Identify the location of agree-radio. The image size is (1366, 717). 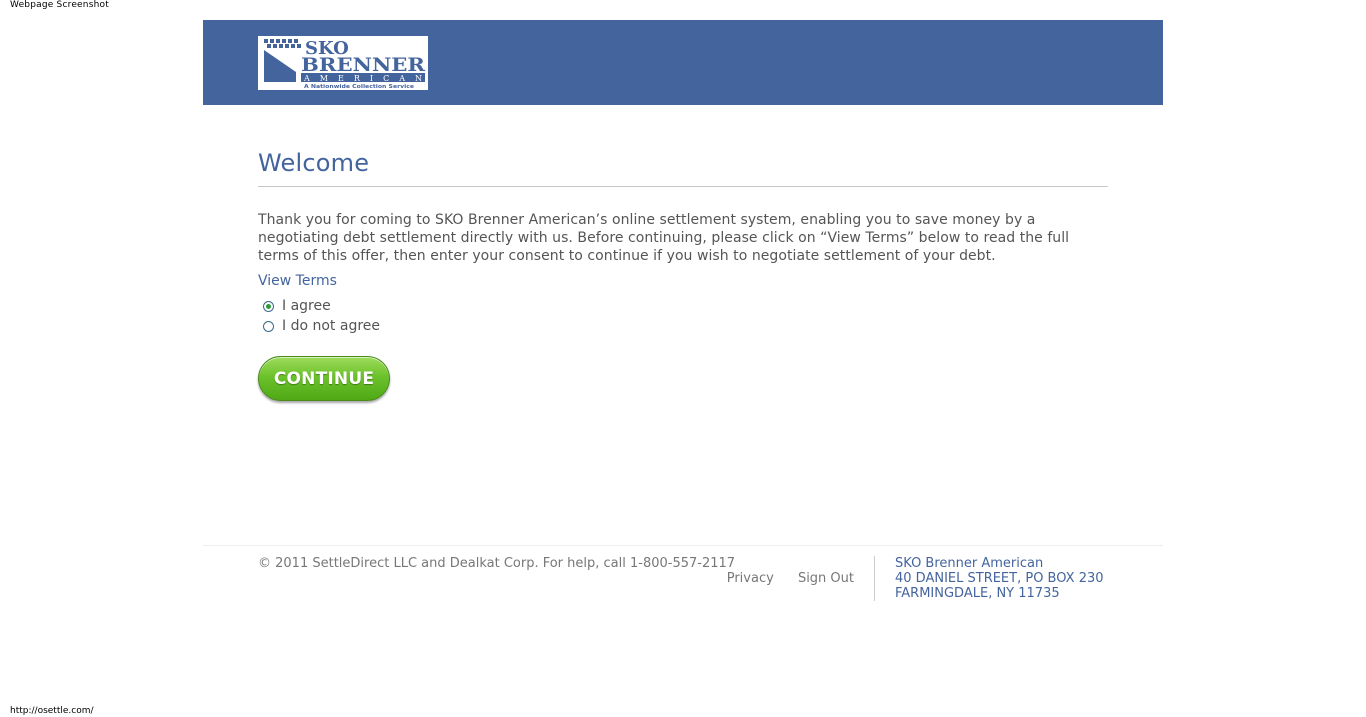
(268, 306).